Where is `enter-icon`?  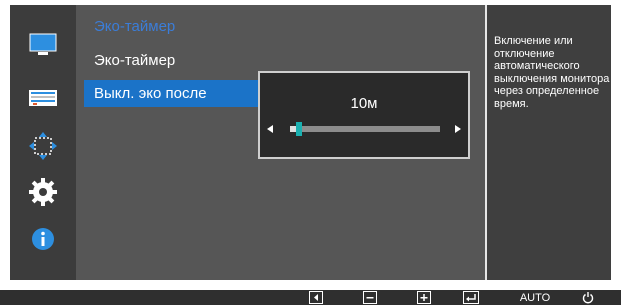 enter-icon is located at coordinates (471, 297).